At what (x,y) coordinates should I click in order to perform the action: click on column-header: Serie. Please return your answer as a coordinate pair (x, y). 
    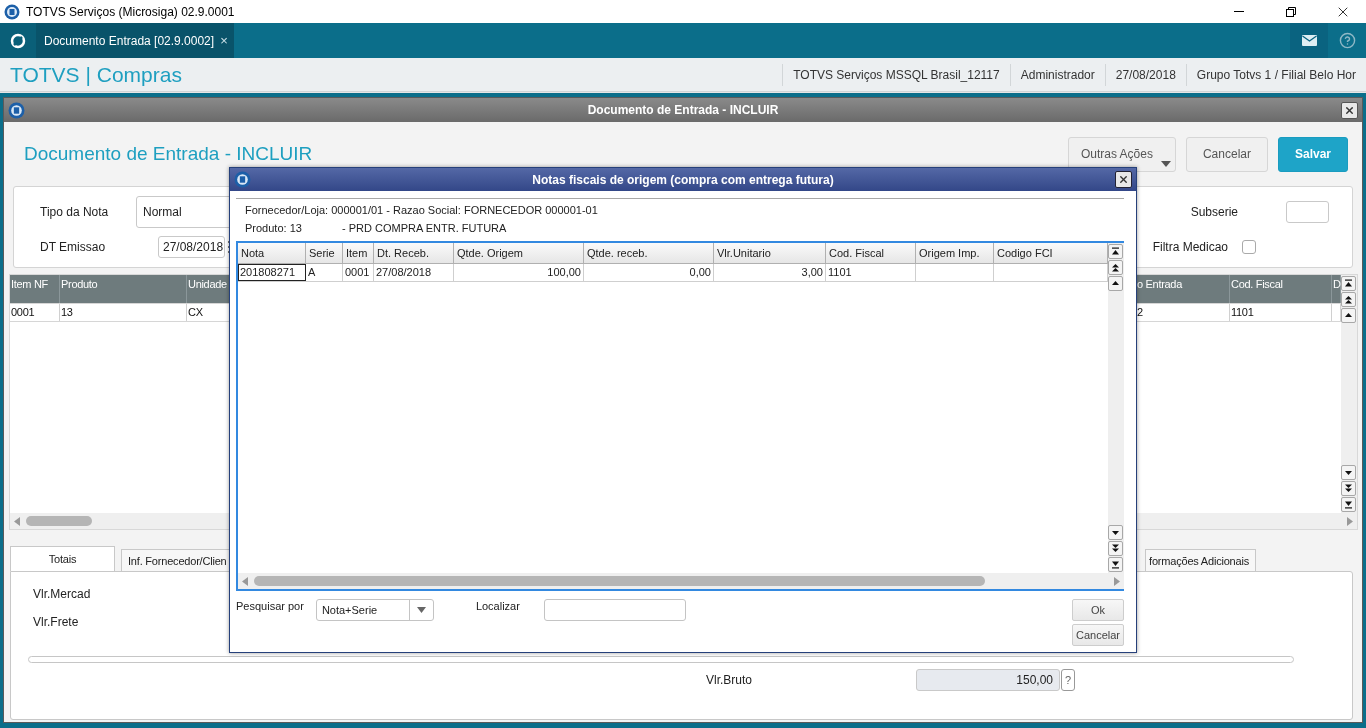
    Looking at the image, I should click on (324, 253).